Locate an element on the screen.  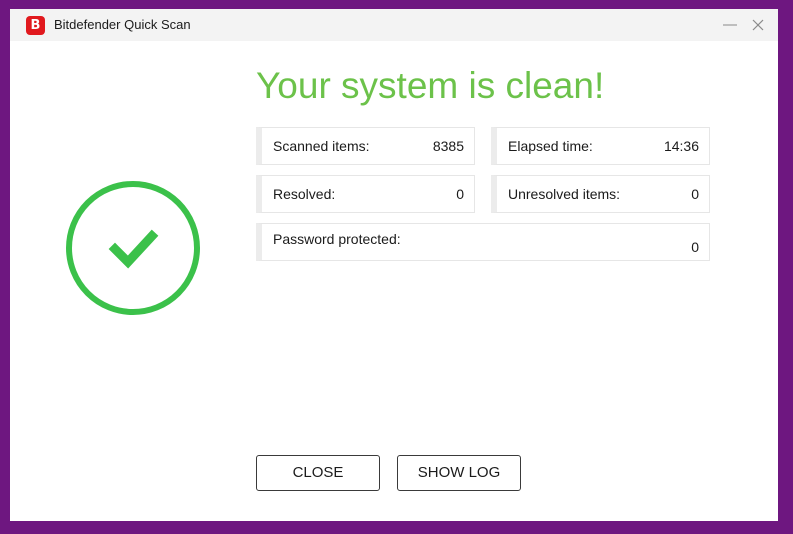
stat-label: Unresolved items: is located at coordinates (564, 194).